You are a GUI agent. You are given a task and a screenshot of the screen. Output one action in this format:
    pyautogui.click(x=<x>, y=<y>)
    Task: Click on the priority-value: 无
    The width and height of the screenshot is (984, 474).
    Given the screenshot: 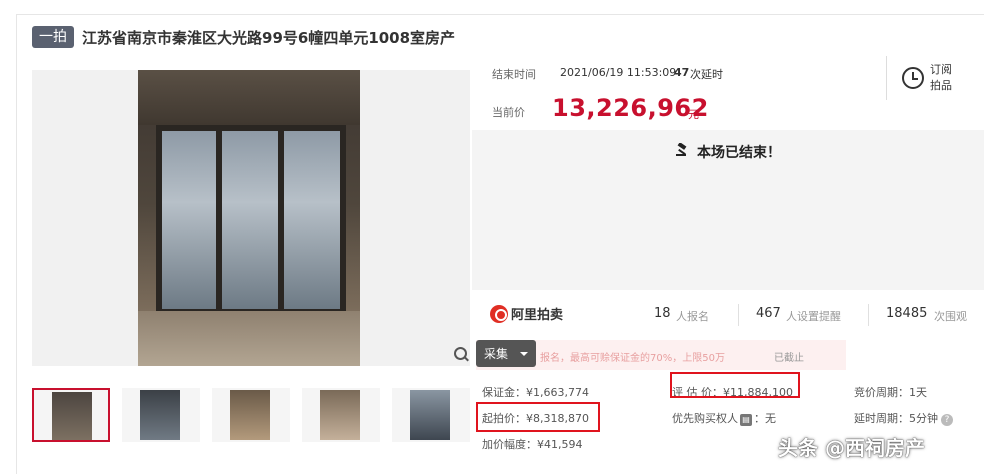 What is the action you would take?
    pyautogui.click(x=770, y=418)
    